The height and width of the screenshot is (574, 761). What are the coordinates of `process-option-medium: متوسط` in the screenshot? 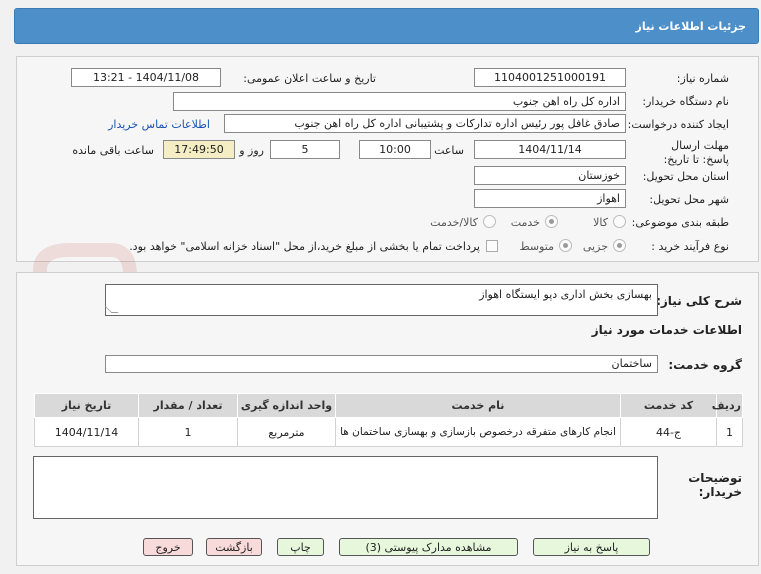 It's located at (536, 246).